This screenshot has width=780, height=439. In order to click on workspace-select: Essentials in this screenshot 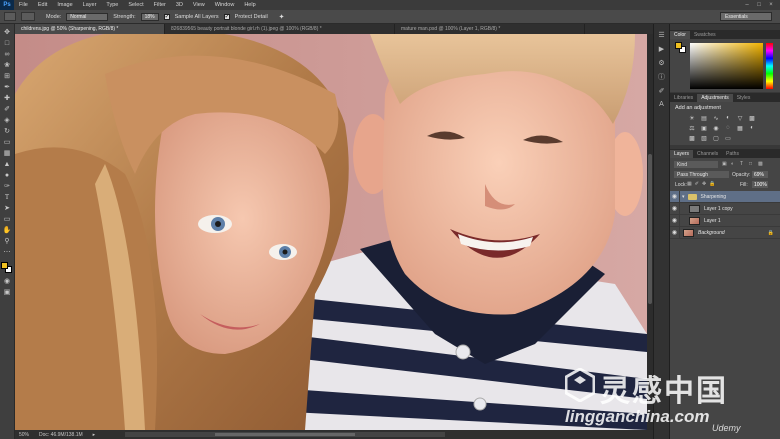, I will do `click(746, 16)`.